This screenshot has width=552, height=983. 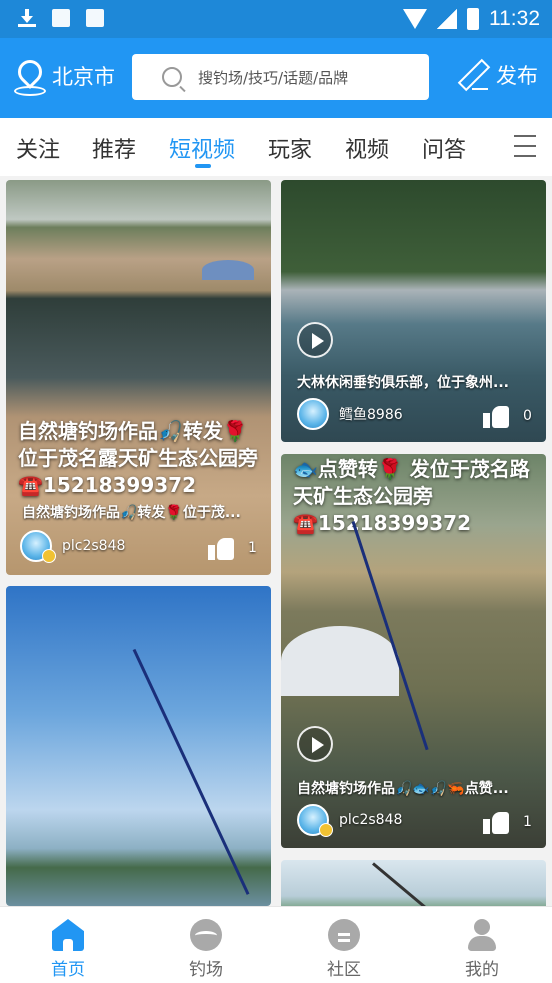 What do you see at coordinates (526, 146) in the screenshot?
I see `menu-icon` at bounding box center [526, 146].